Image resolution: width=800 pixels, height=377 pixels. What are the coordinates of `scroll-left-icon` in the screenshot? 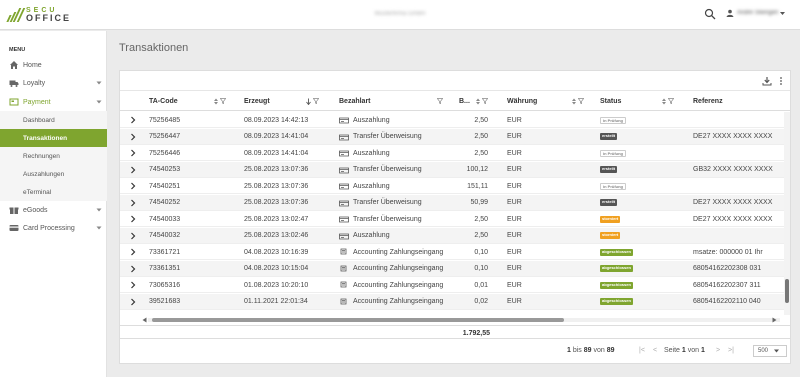 It's located at (144, 320).